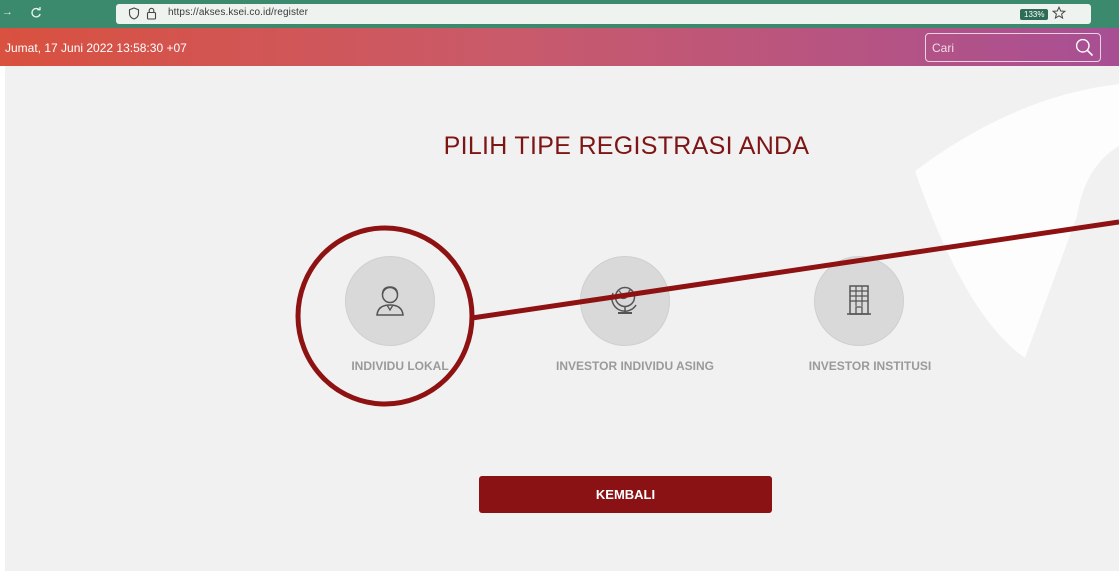 The height and width of the screenshot is (571, 1119). I want to click on globe-icon, so click(624, 300).